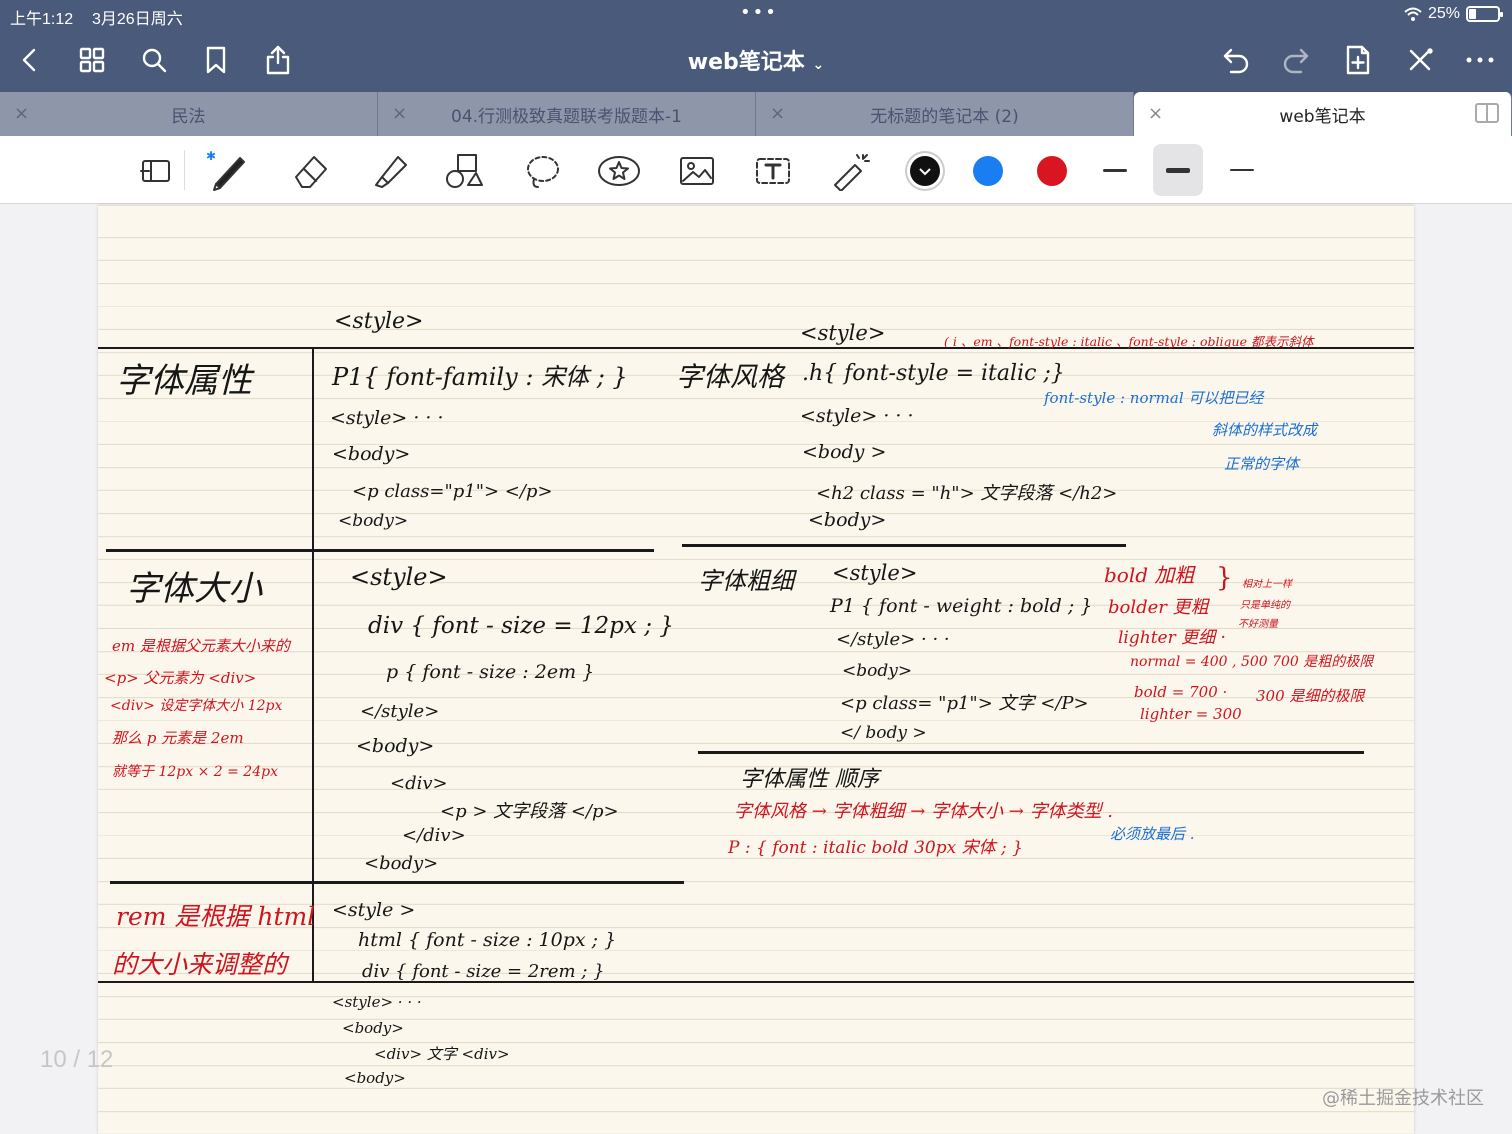 Image resolution: width=1512 pixels, height=1134 pixels. I want to click on status-indicators: 25%, so click(1453, 14).